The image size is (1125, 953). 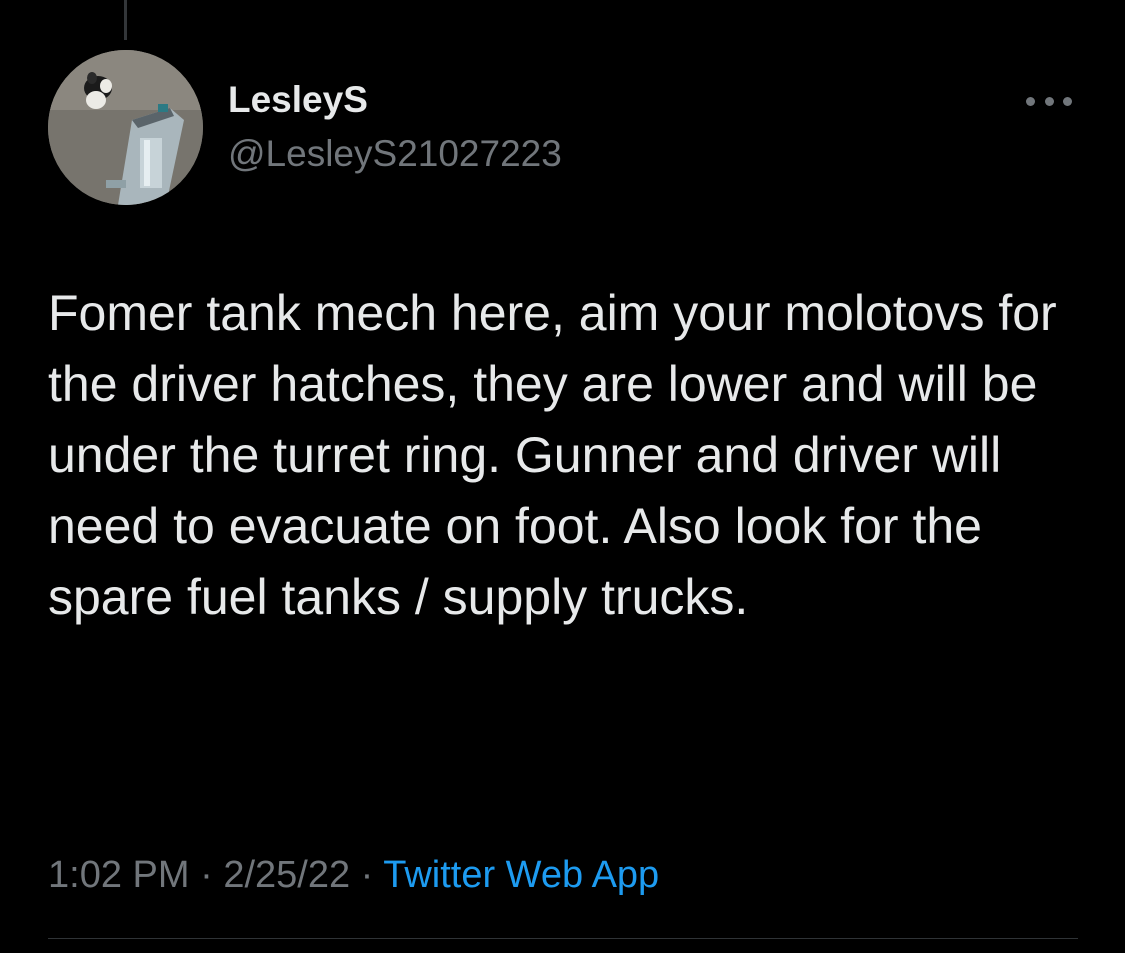 I want to click on avatar, so click(x=125, y=127).